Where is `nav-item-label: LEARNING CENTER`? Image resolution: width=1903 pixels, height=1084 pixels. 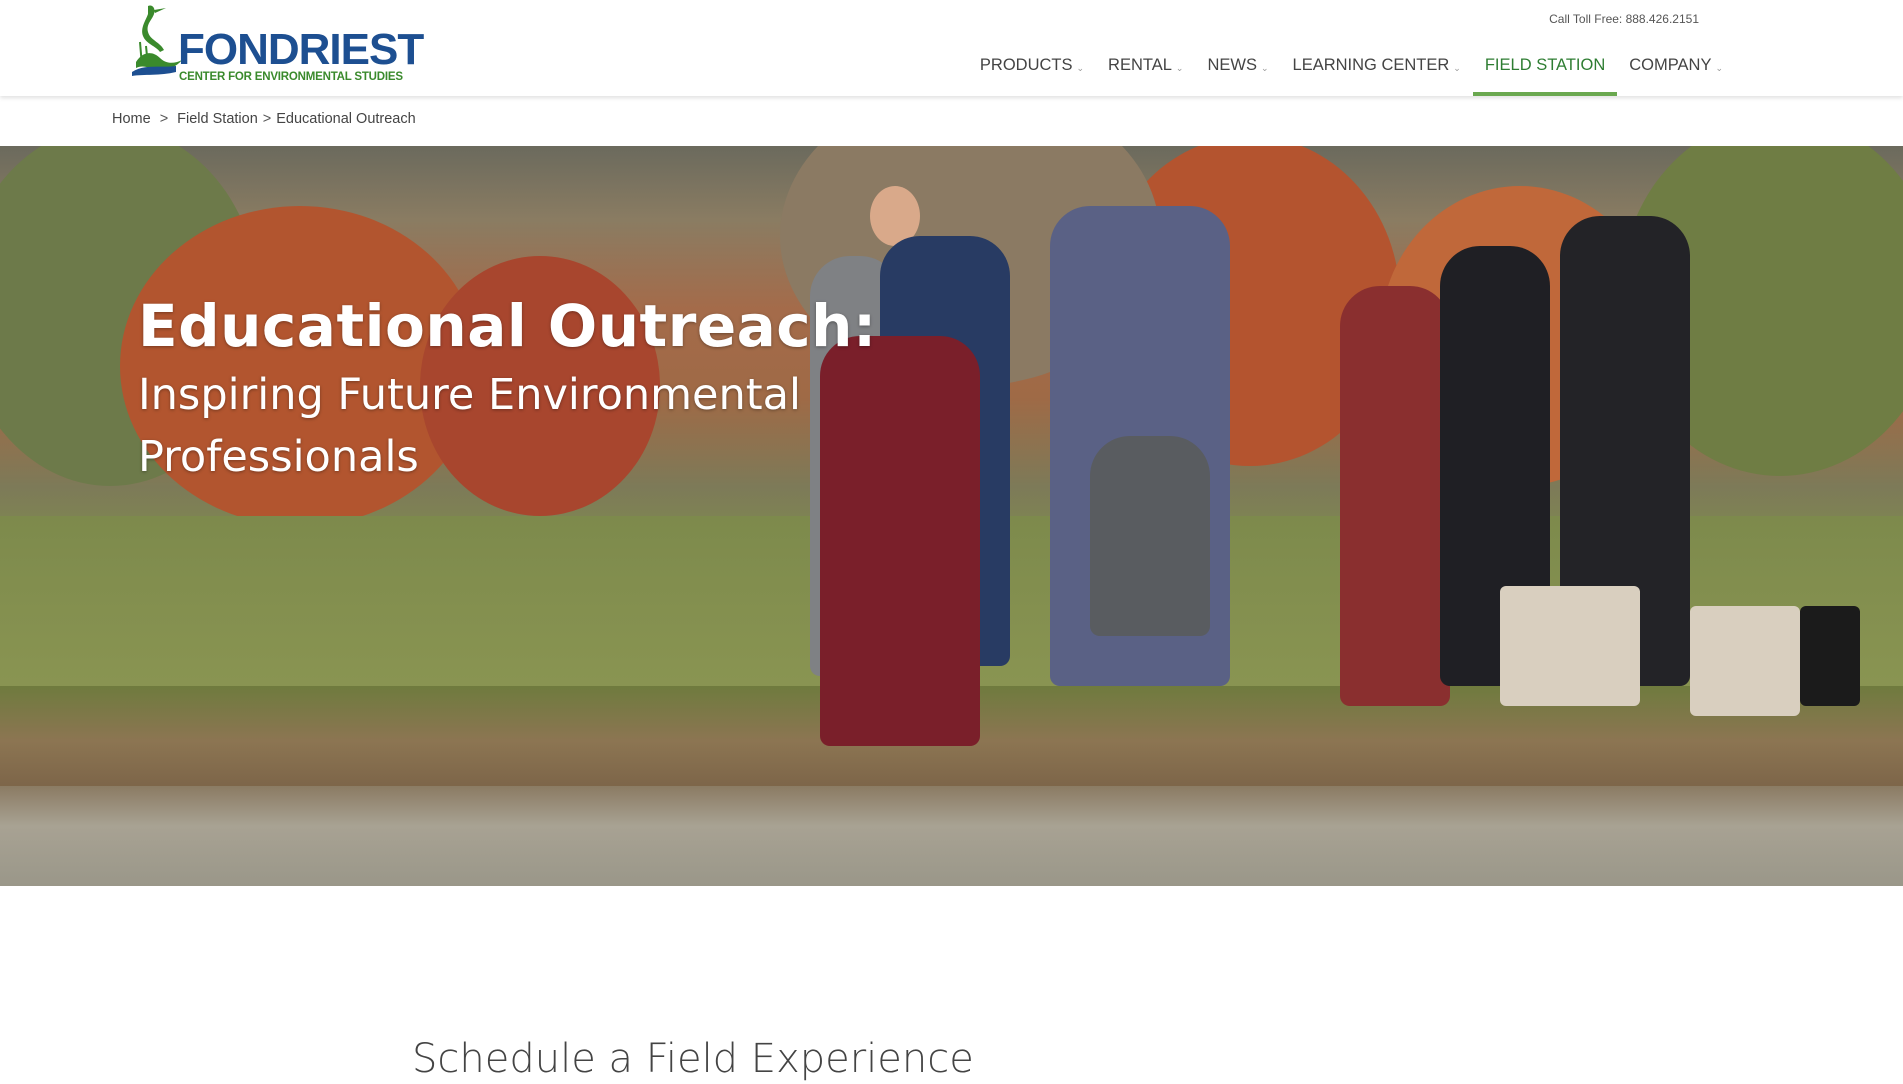 nav-item-label: LEARNING CENTER is located at coordinates (1371, 65).